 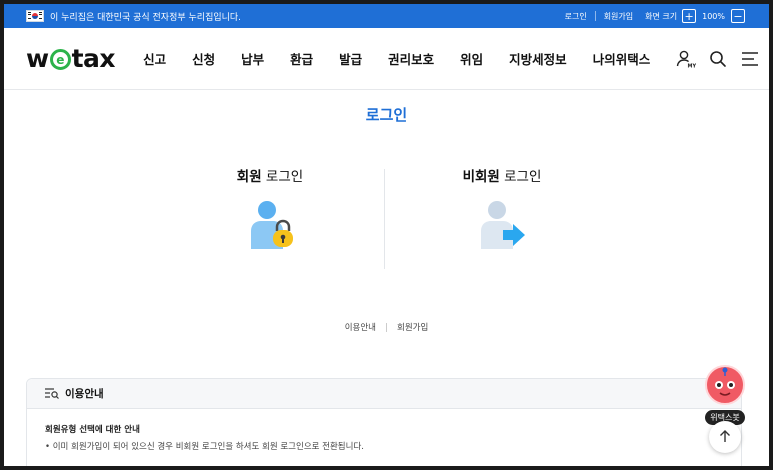 I want to click on usage-info-subtitle: 회원유형 선택에 대한 안내, so click(x=92, y=430).